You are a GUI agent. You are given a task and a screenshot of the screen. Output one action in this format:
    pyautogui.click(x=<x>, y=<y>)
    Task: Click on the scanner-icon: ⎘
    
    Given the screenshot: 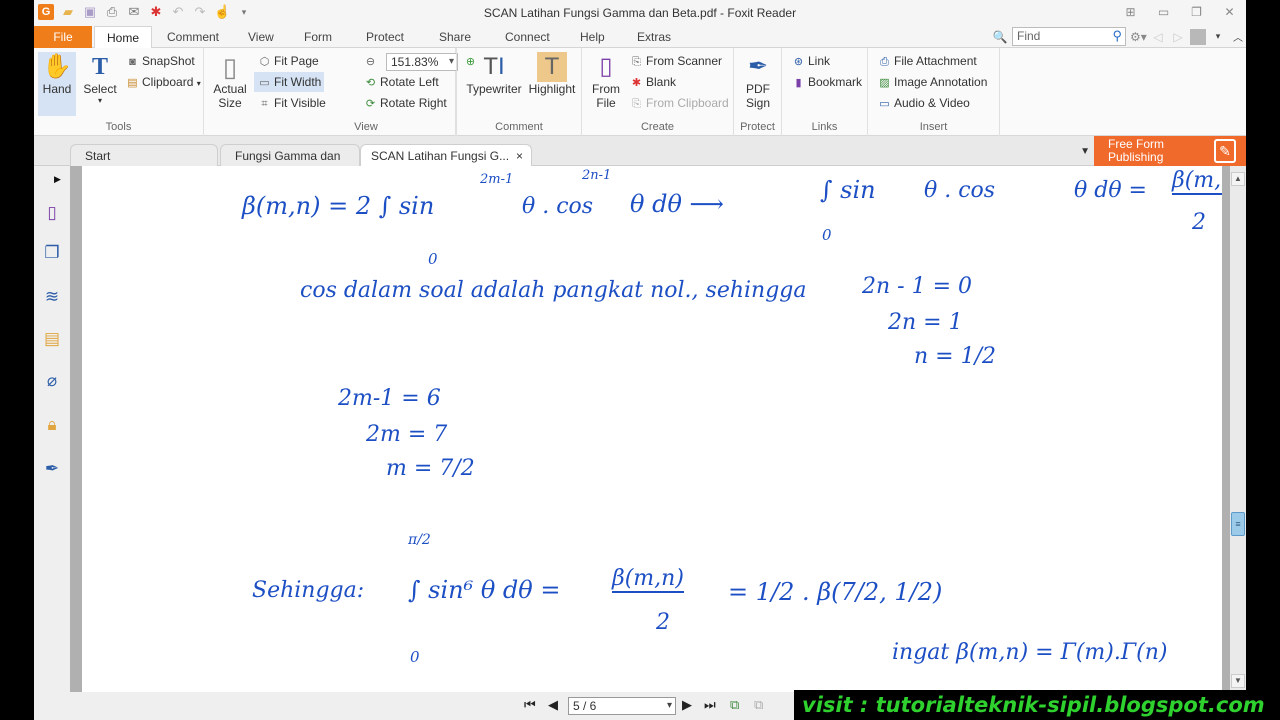 What is the action you would take?
    pyautogui.click(x=636, y=62)
    